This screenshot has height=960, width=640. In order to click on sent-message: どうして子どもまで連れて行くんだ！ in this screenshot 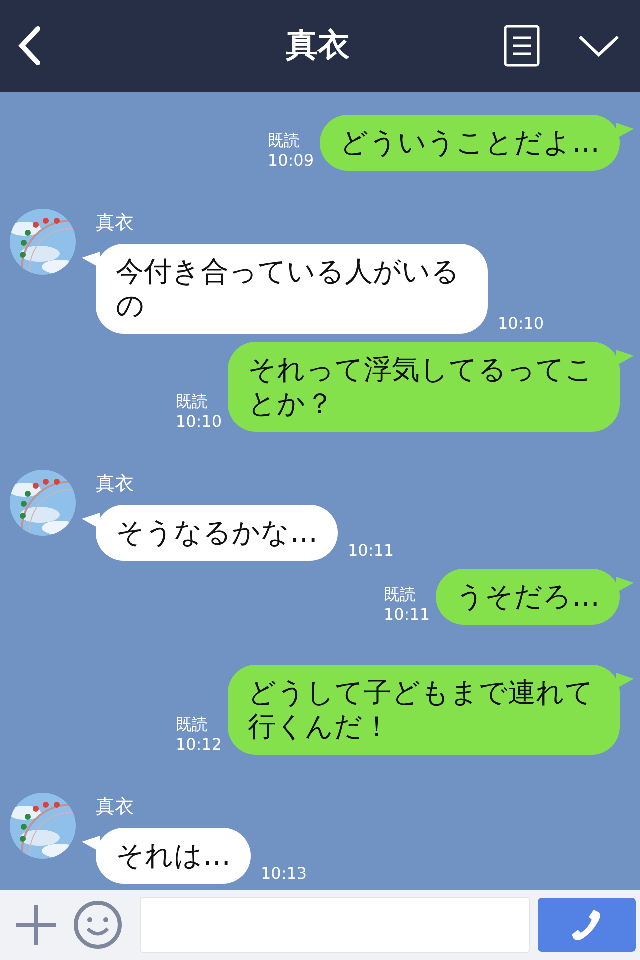, I will do `click(424, 710)`.